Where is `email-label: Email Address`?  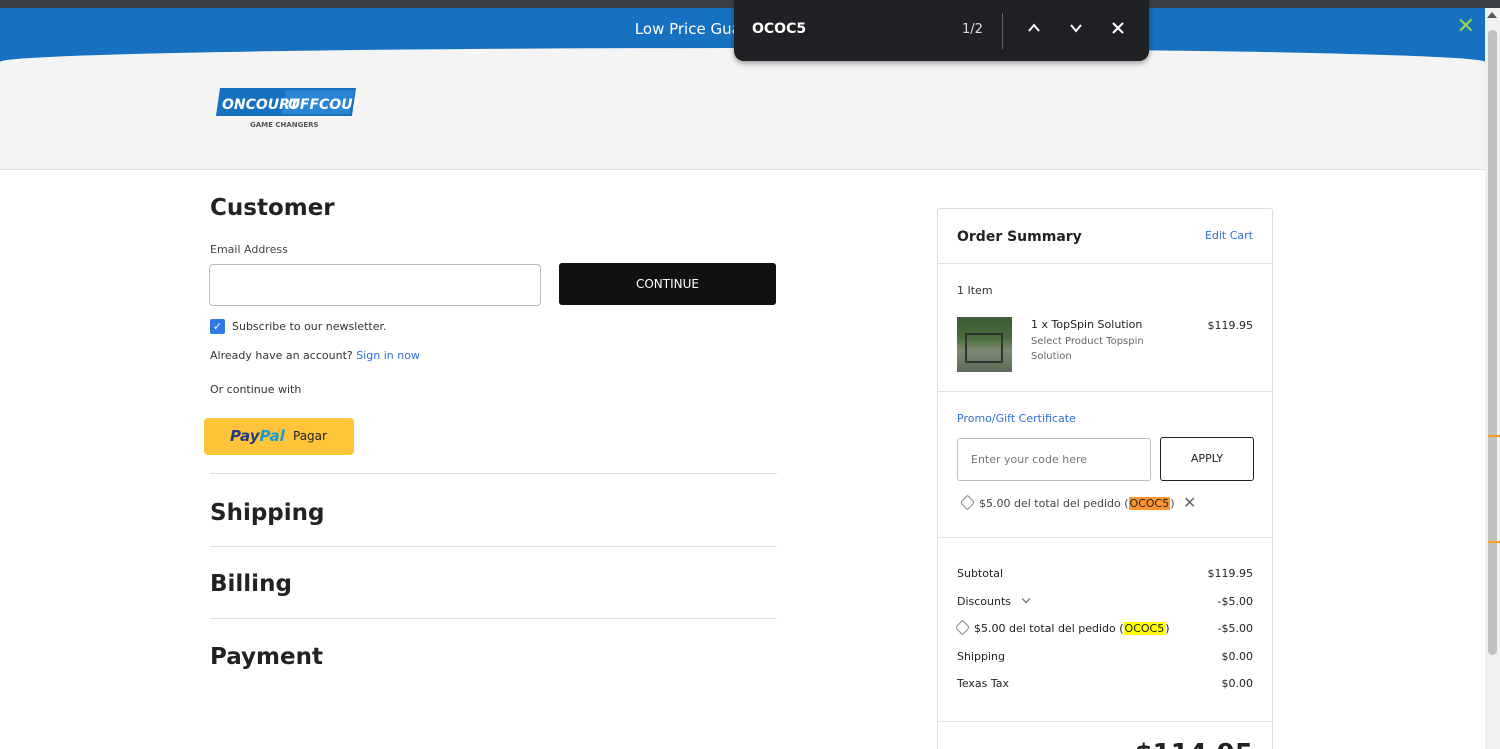 email-label: Email Address is located at coordinates (249, 249).